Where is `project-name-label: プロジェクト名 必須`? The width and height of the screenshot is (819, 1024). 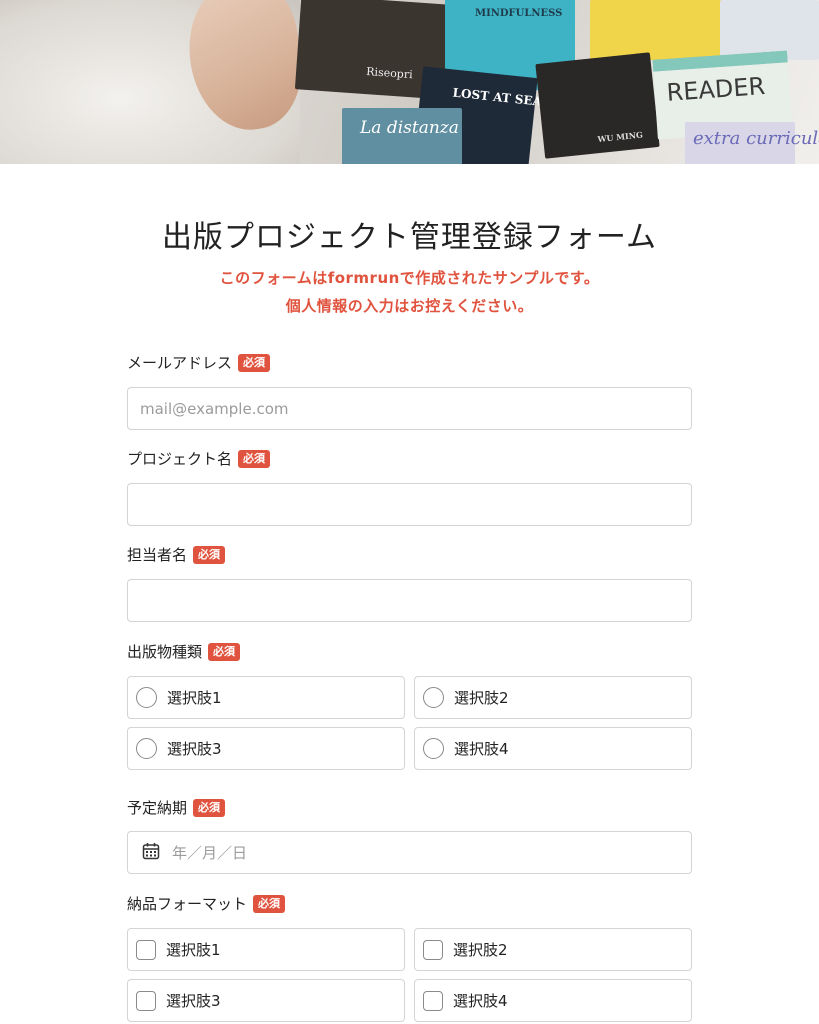
project-name-label: プロジェクト名 必須 is located at coordinates (199, 458).